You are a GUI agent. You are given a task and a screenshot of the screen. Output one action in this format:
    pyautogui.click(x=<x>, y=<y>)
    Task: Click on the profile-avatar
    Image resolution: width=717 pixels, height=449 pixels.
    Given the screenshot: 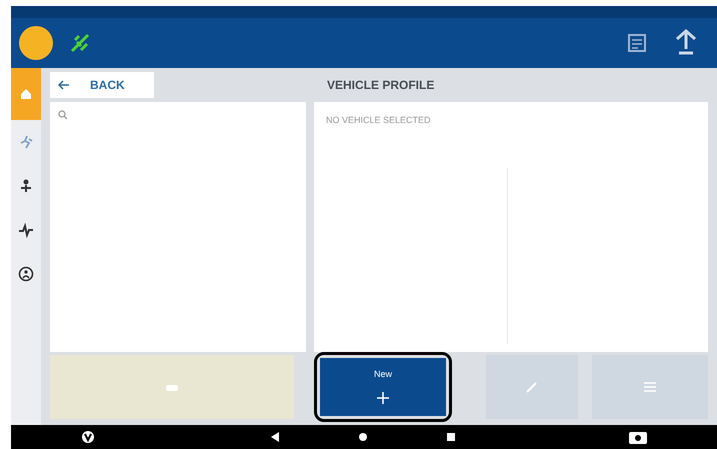 What is the action you would take?
    pyautogui.click(x=36, y=43)
    